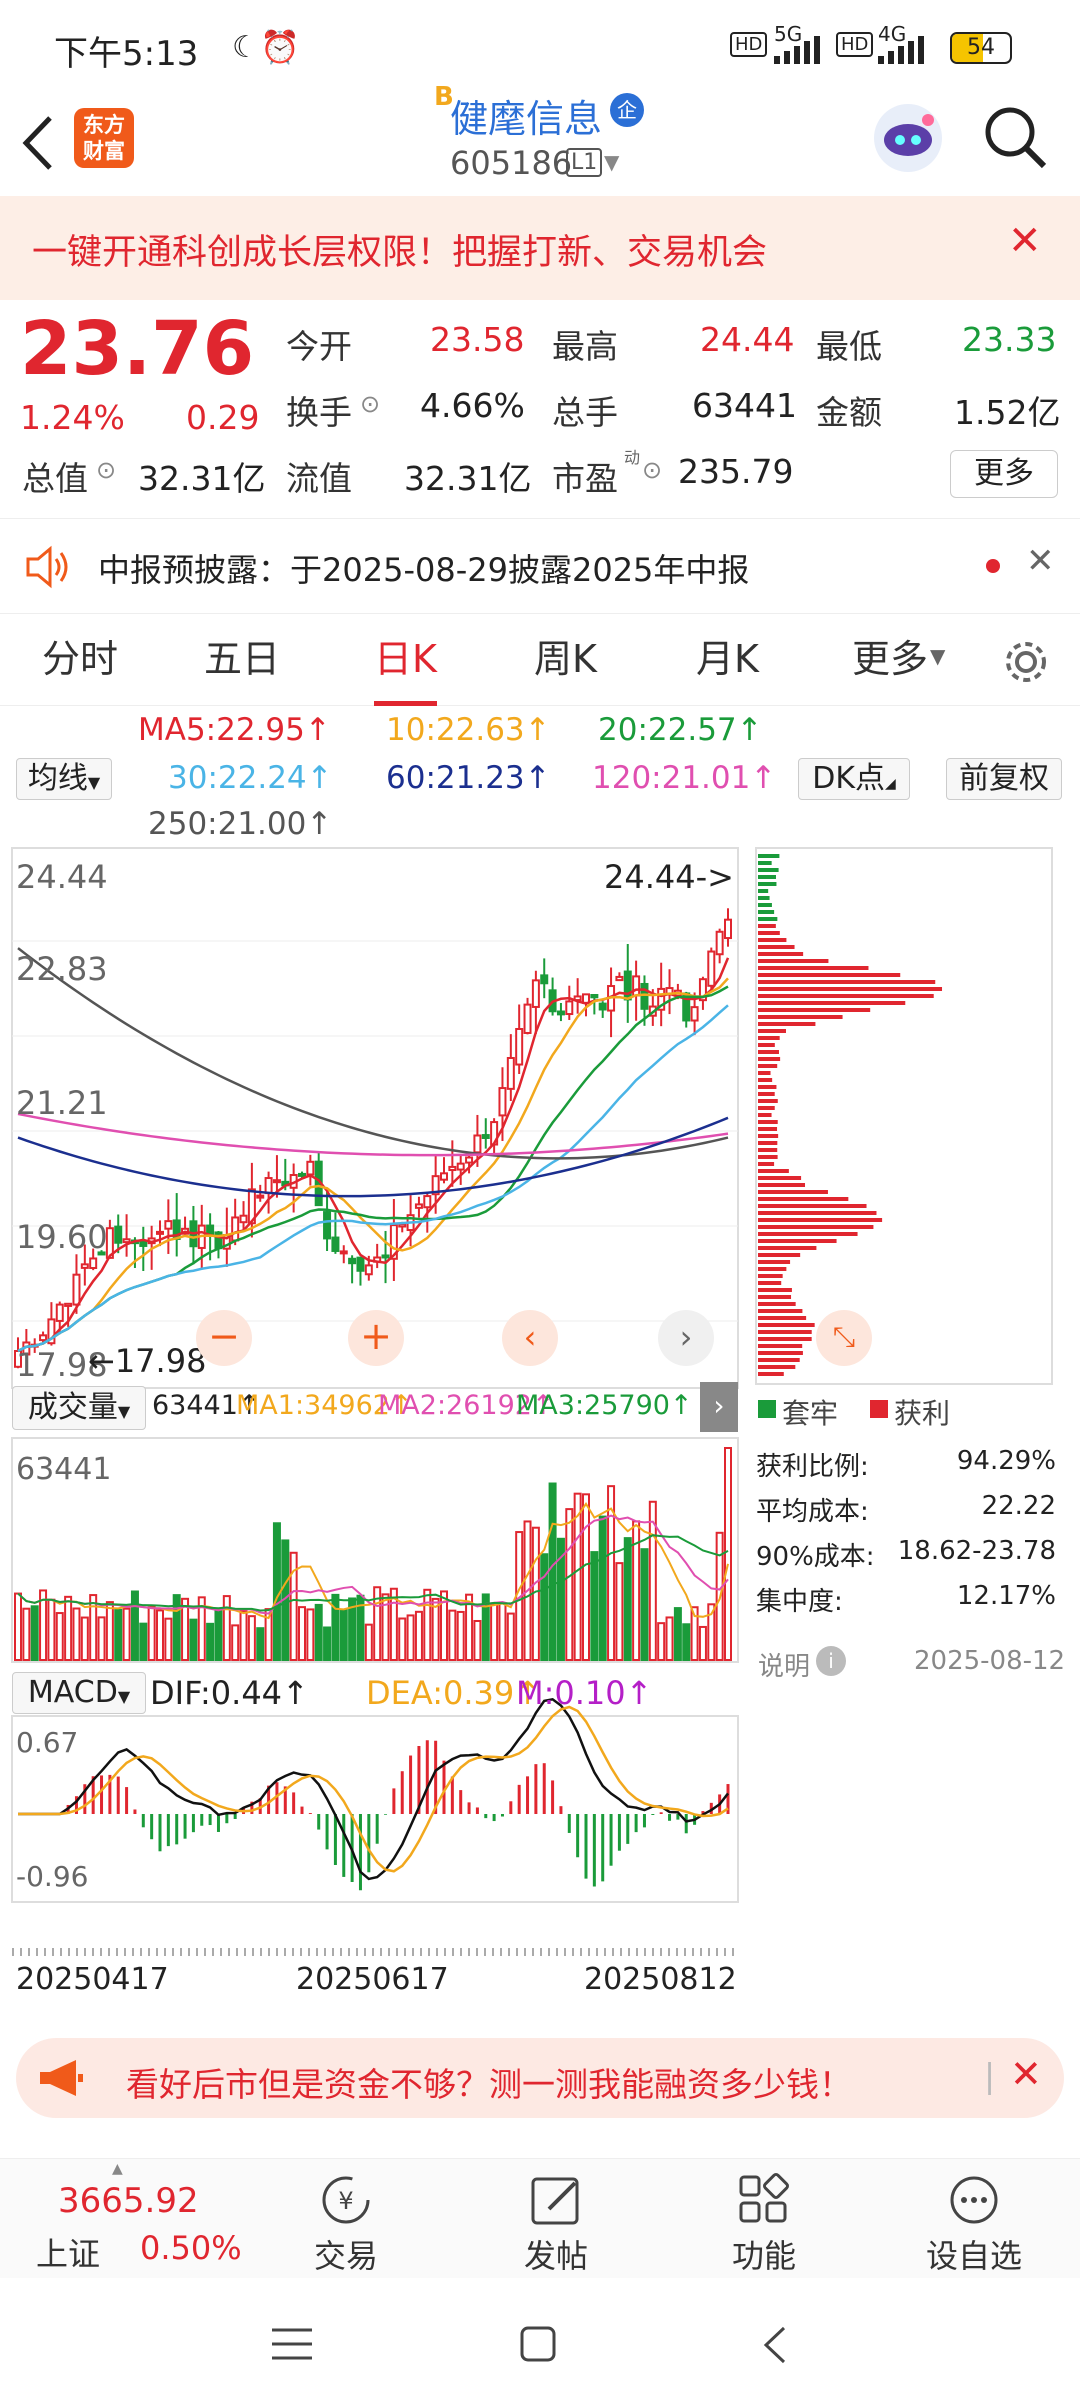 Image resolution: width=1080 pixels, height=2400 pixels. What do you see at coordinates (346, 2218) in the screenshot?
I see `trade-button: ¥ 交易` at bounding box center [346, 2218].